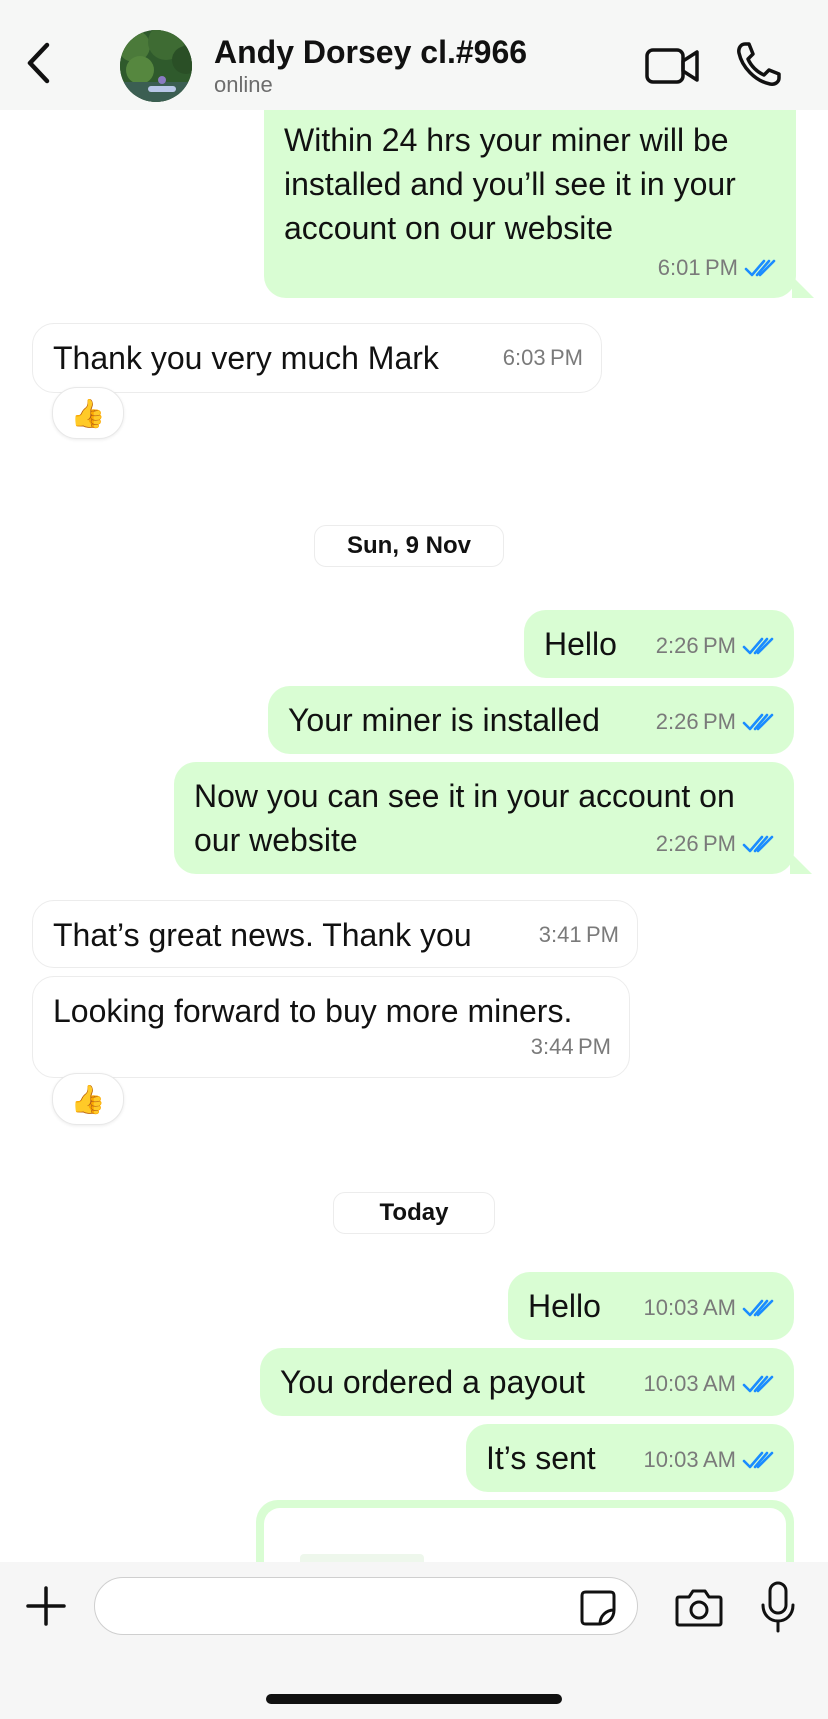  I want to click on chat-header: Andy Dorsey cl.#966 online, so click(414, 55).